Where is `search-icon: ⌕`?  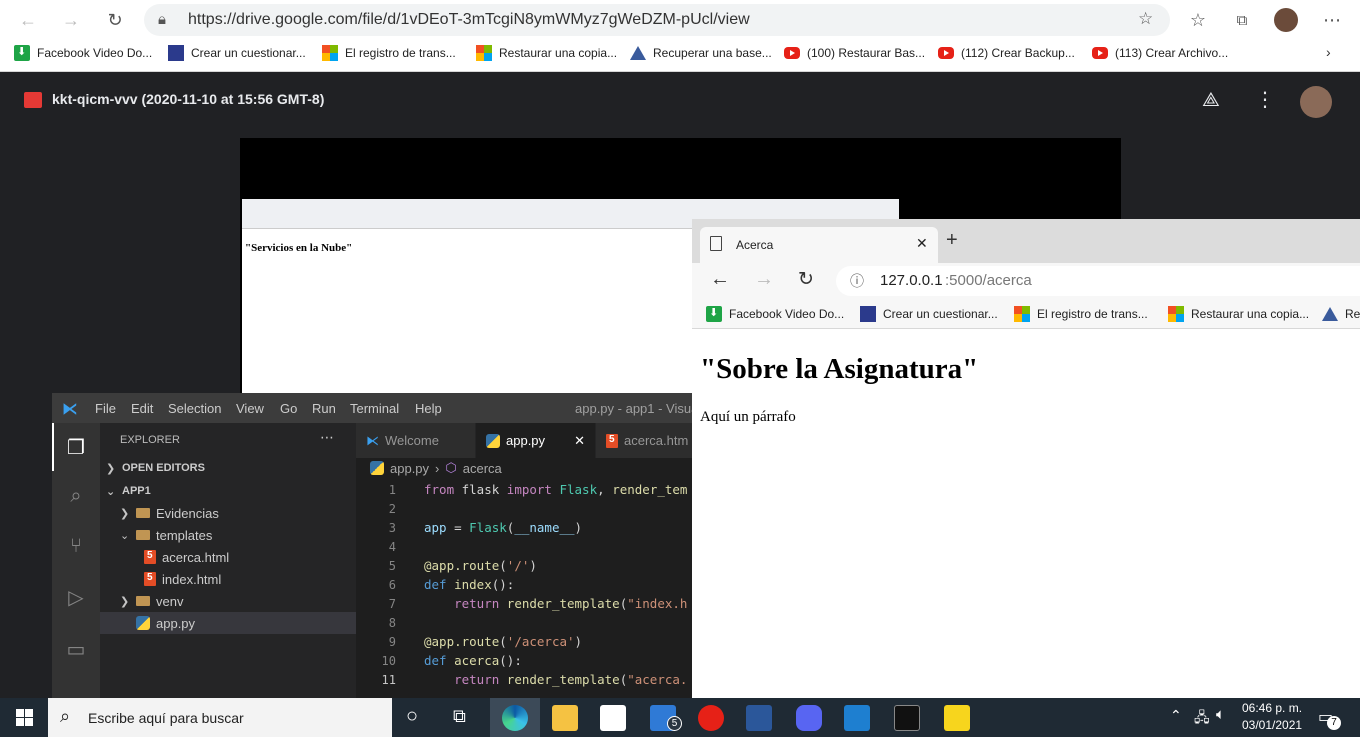 search-icon: ⌕ is located at coordinates (76, 497).